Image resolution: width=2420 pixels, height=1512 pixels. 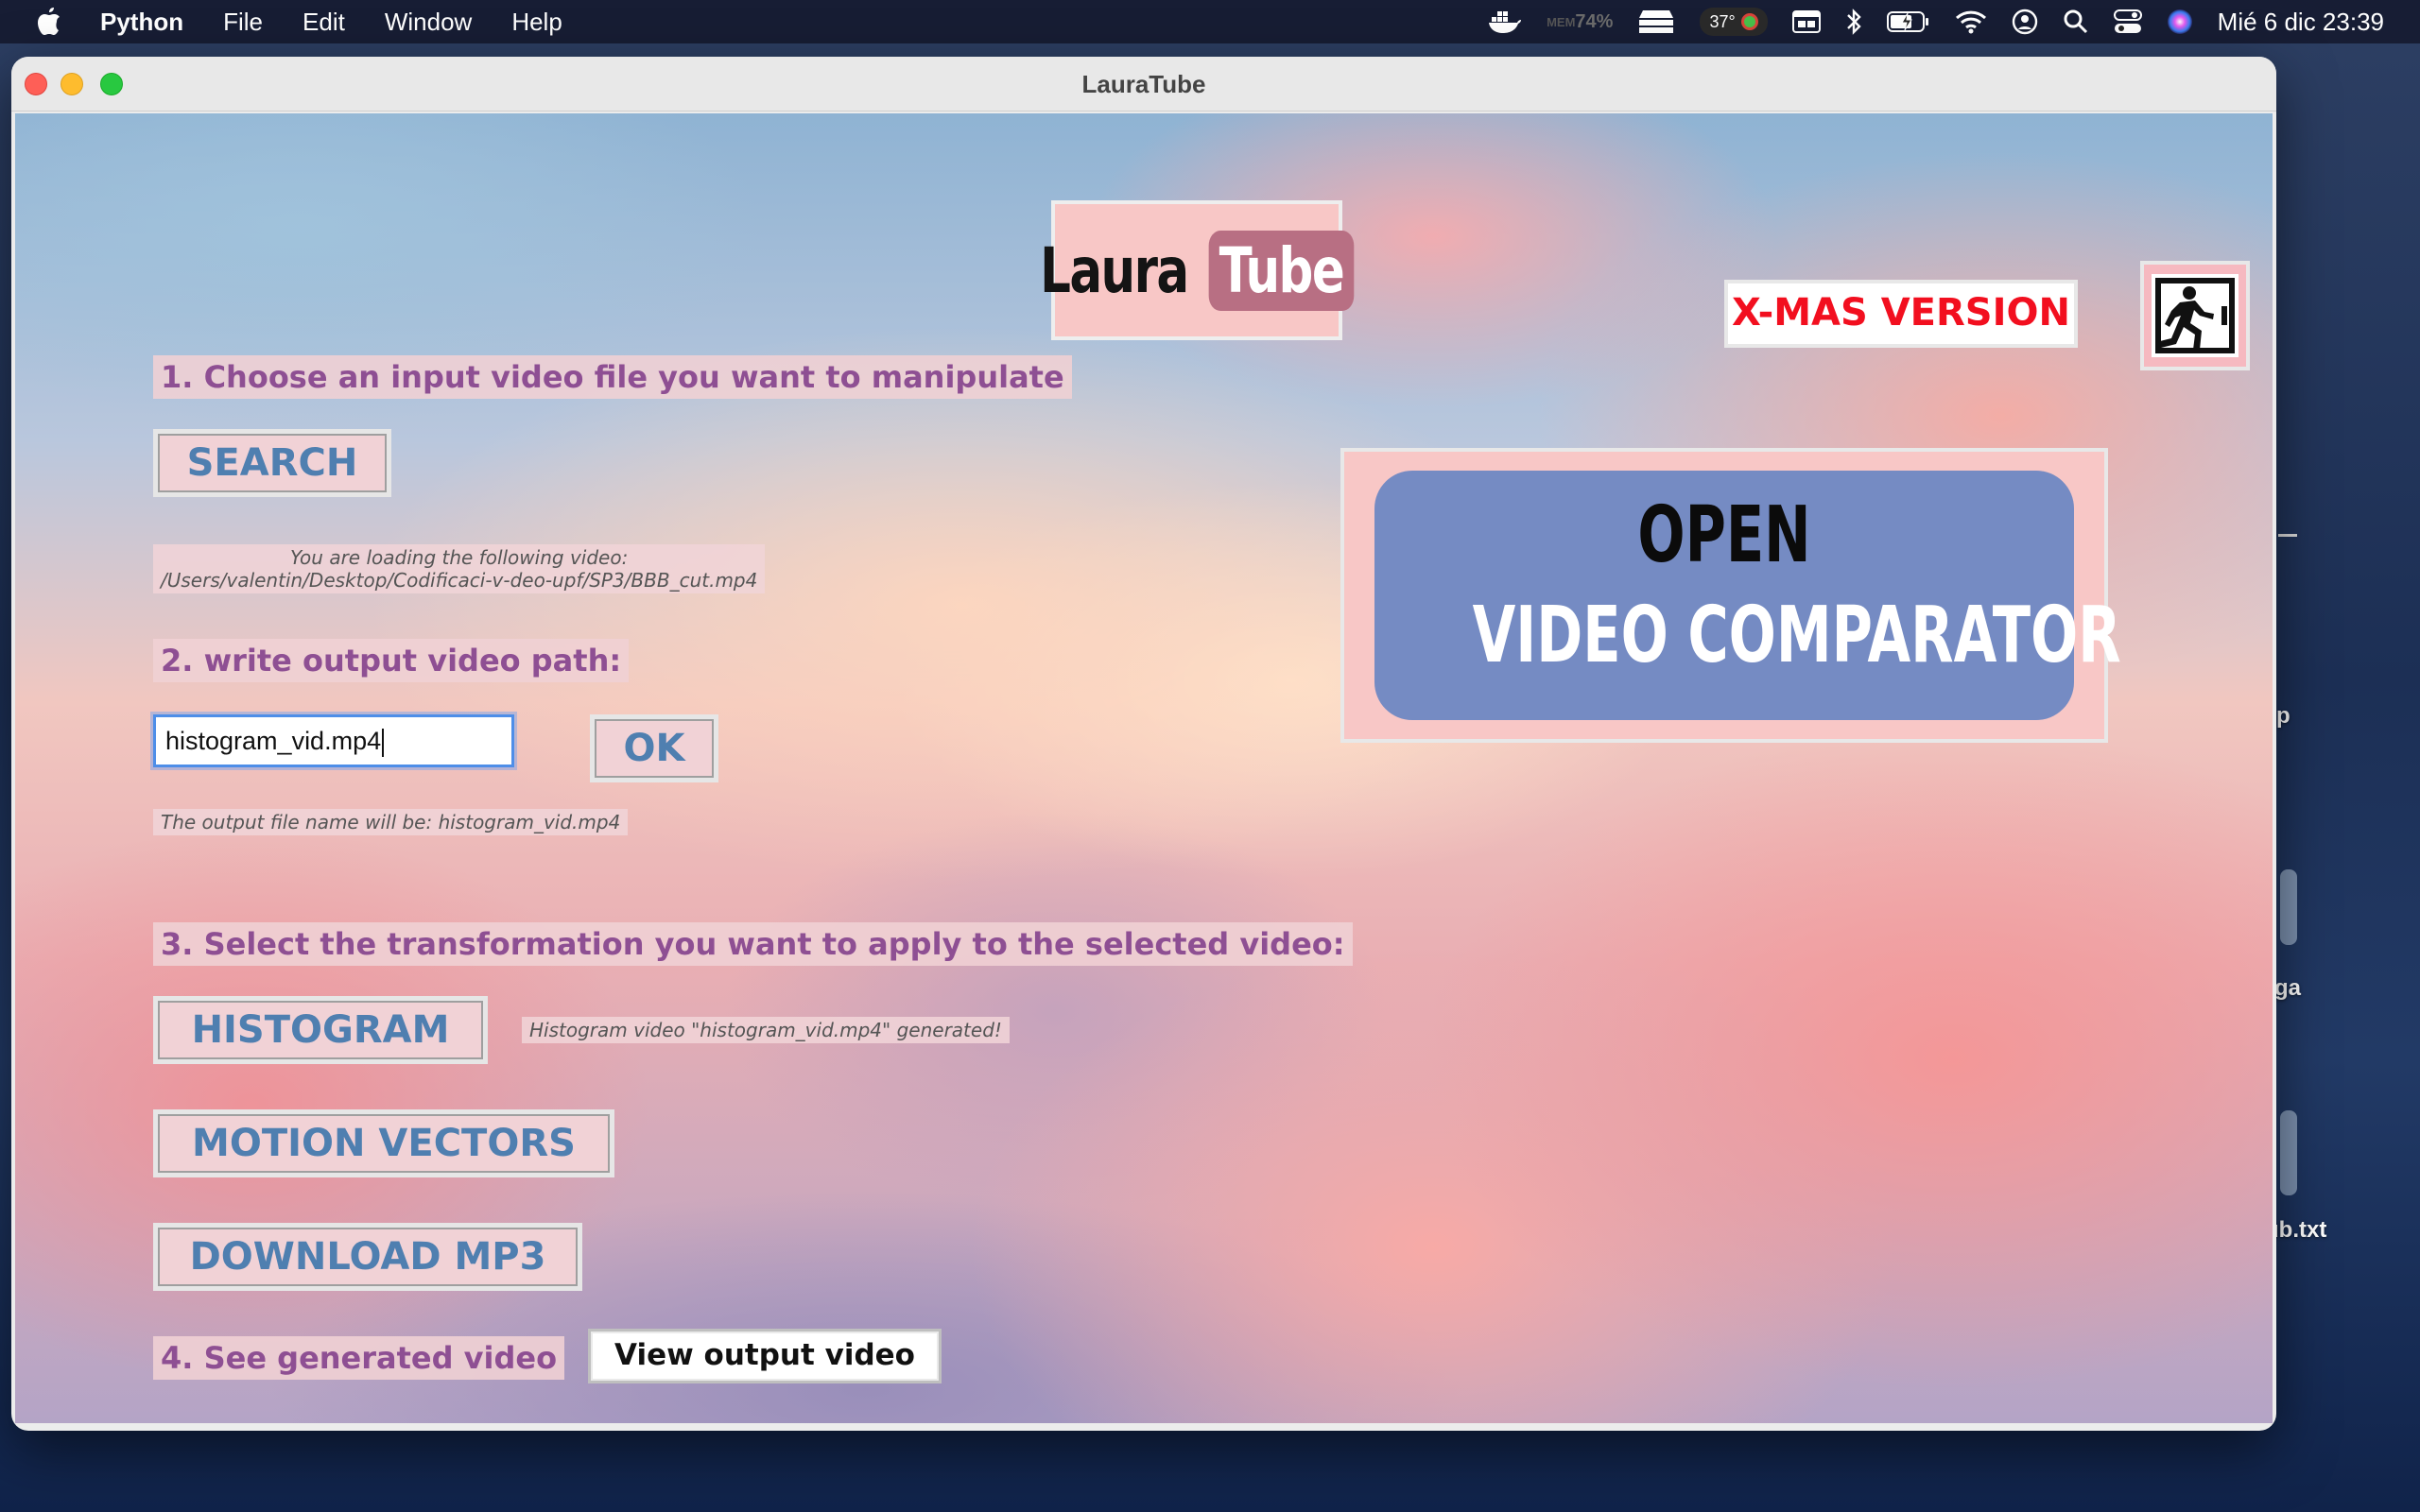 I want to click on logo-text-tube: Tube, so click(x=1281, y=270).